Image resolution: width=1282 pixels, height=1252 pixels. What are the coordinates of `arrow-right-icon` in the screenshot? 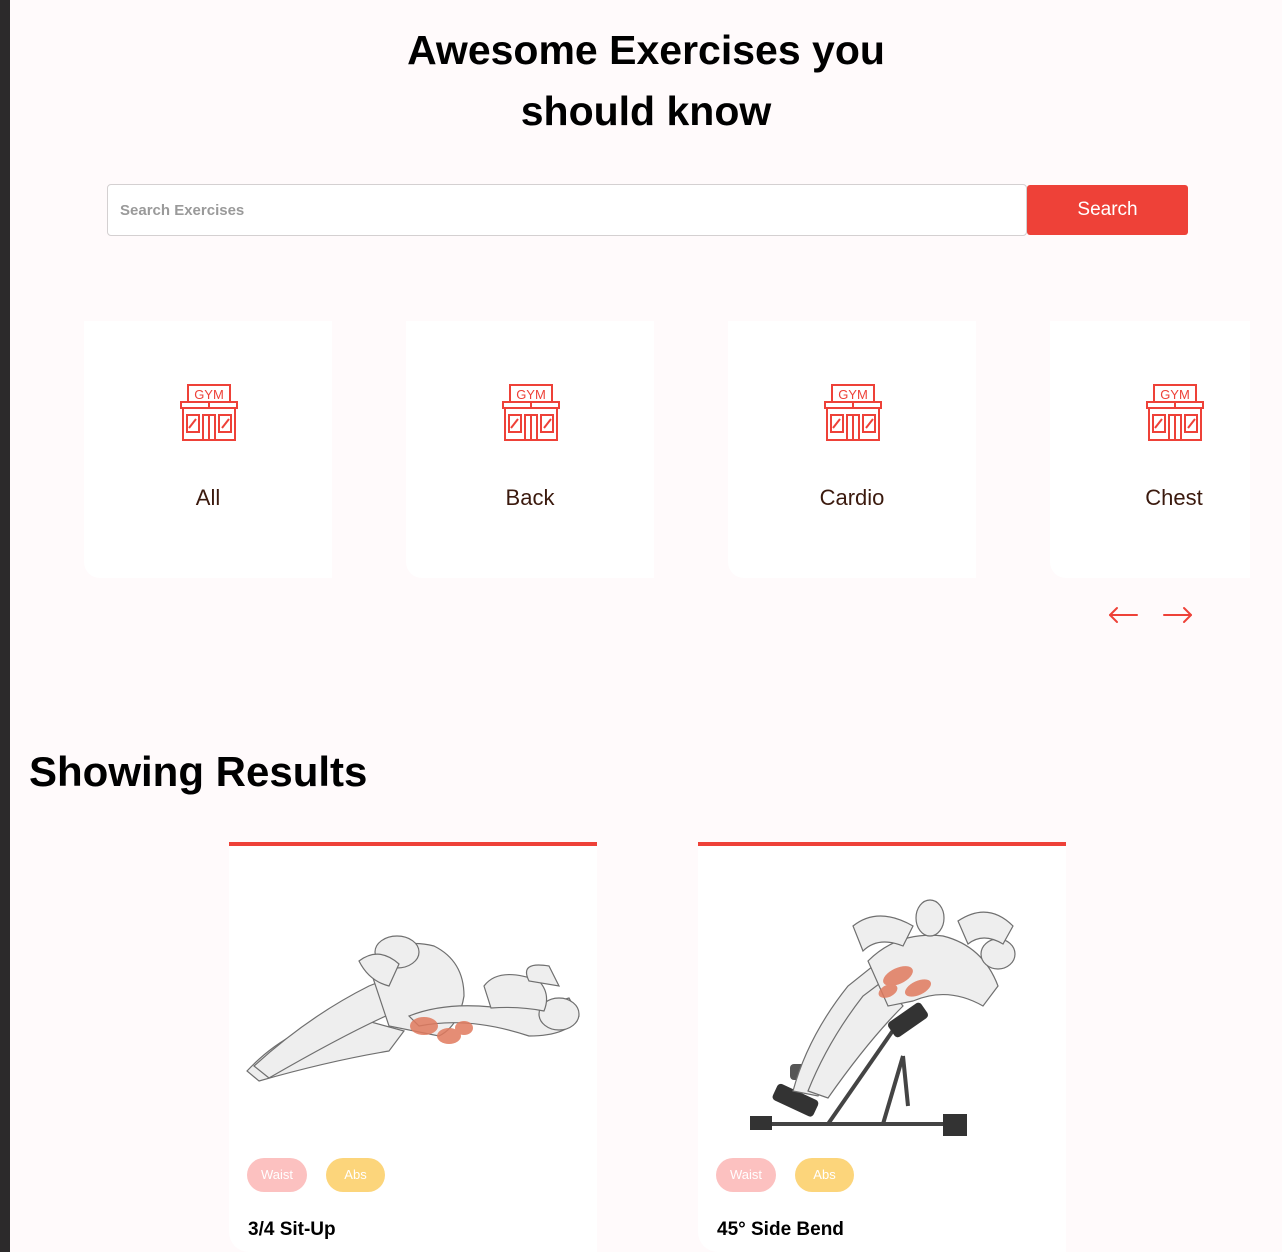 It's located at (1178, 615).